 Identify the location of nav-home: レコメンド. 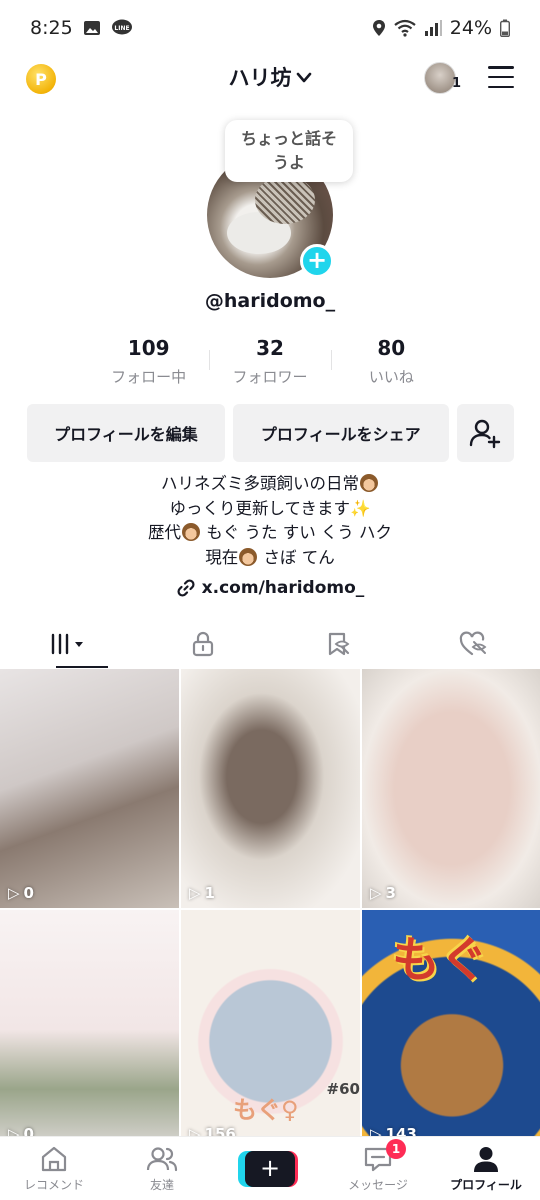
(54, 1168).